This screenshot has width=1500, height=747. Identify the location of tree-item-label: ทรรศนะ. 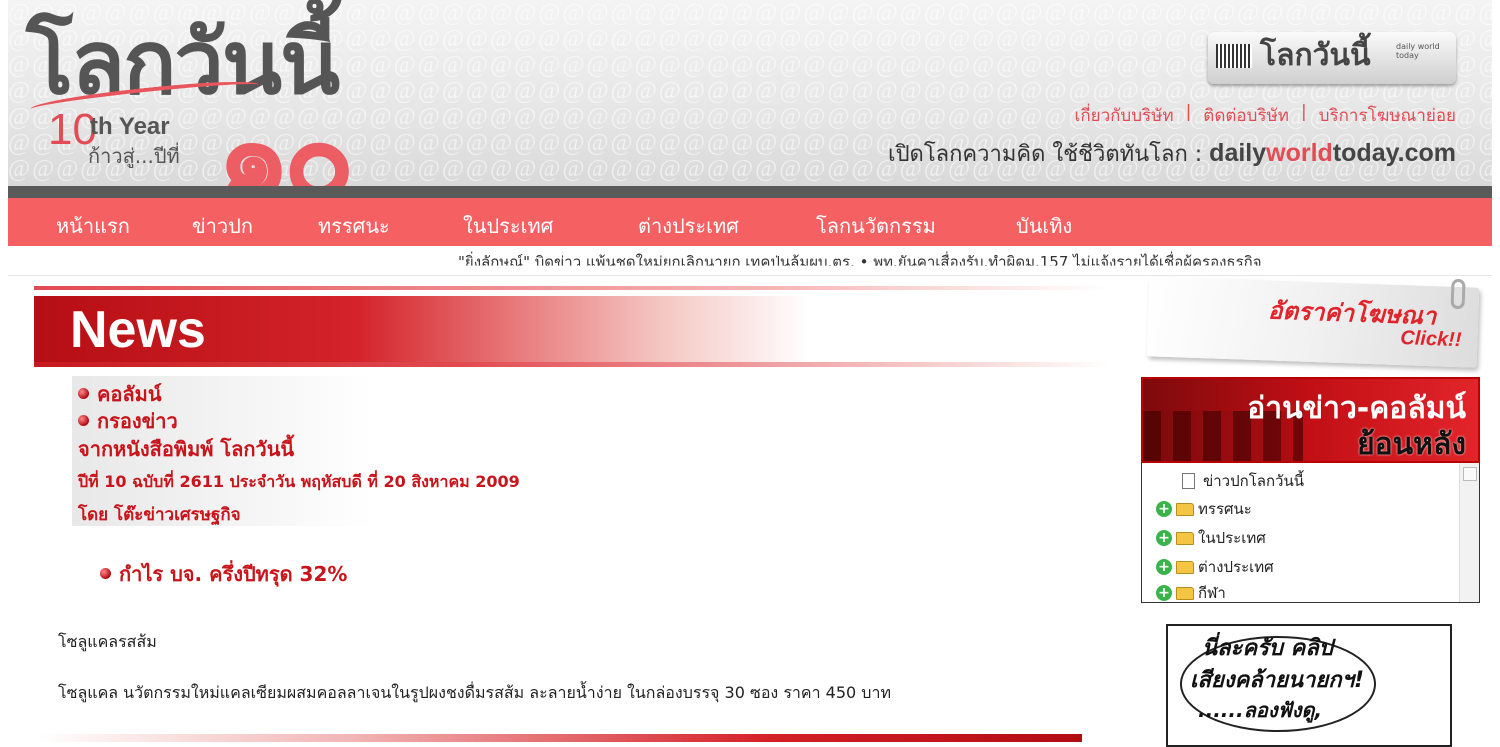
(1225, 509).